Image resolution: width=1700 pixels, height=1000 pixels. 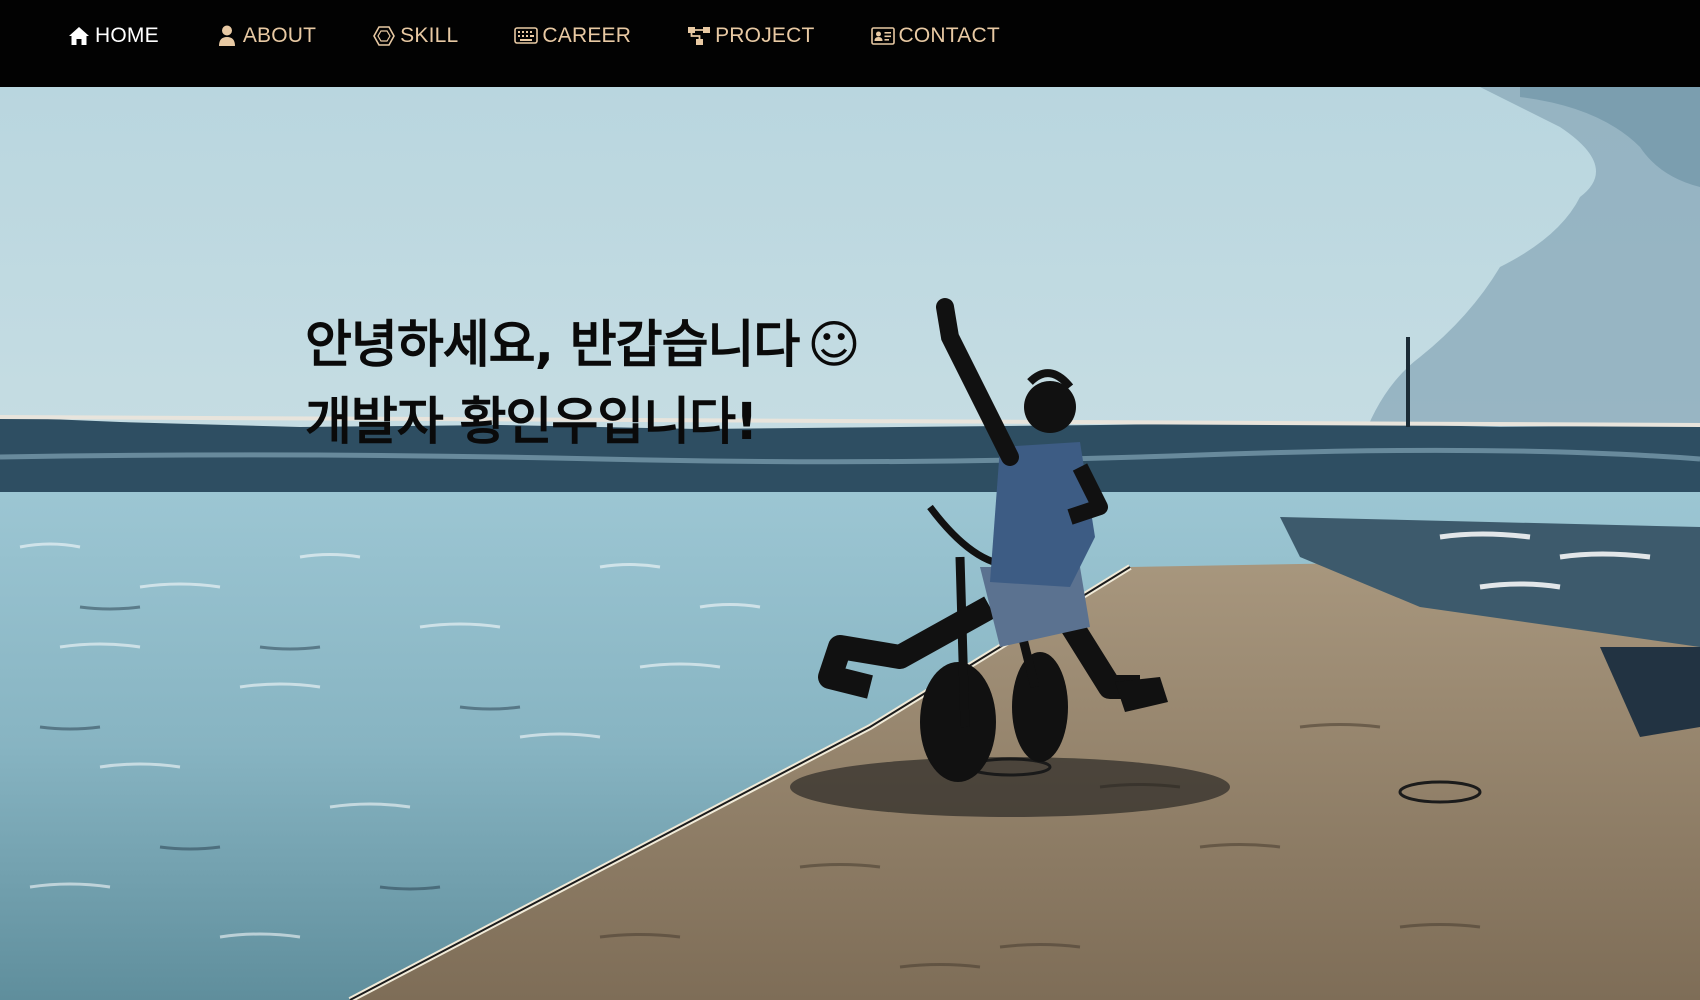 I want to click on nav-project: PROJECT, so click(x=750, y=36).